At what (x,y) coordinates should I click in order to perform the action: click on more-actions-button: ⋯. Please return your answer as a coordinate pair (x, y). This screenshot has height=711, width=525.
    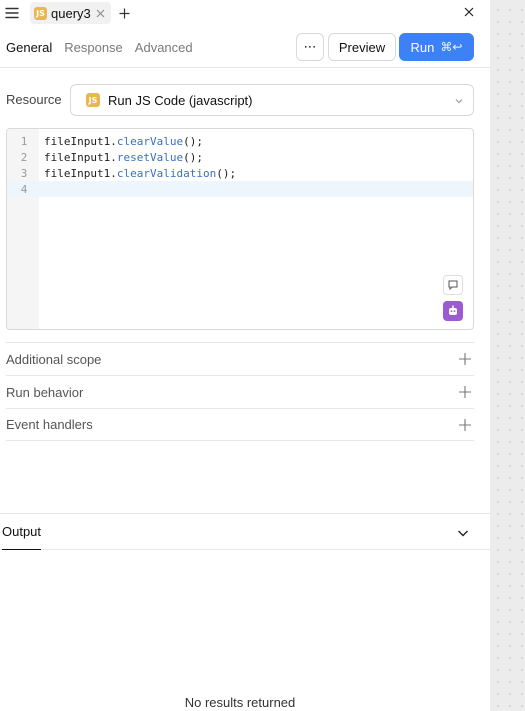
    Looking at the image, I should click on (310, 47).